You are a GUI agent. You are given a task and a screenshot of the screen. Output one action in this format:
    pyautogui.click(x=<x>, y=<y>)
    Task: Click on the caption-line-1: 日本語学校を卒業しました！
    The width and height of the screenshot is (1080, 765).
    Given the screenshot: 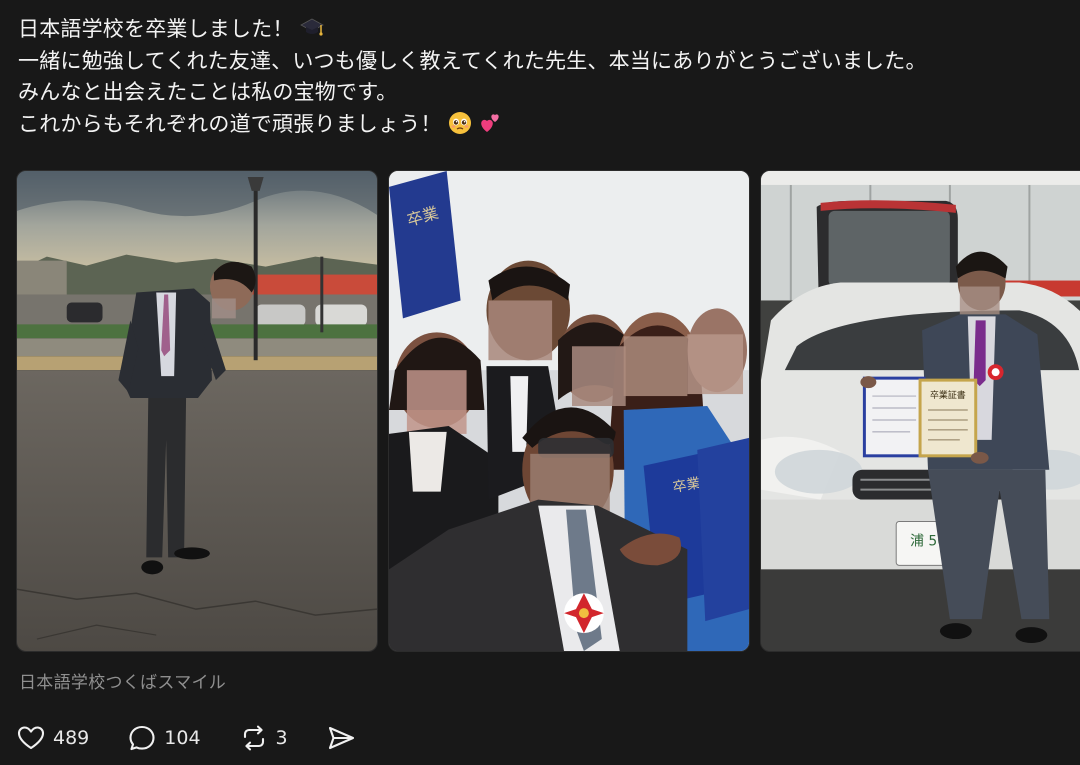 What is the action you would take?
    pyautogui.click(x=543, y=30)
    